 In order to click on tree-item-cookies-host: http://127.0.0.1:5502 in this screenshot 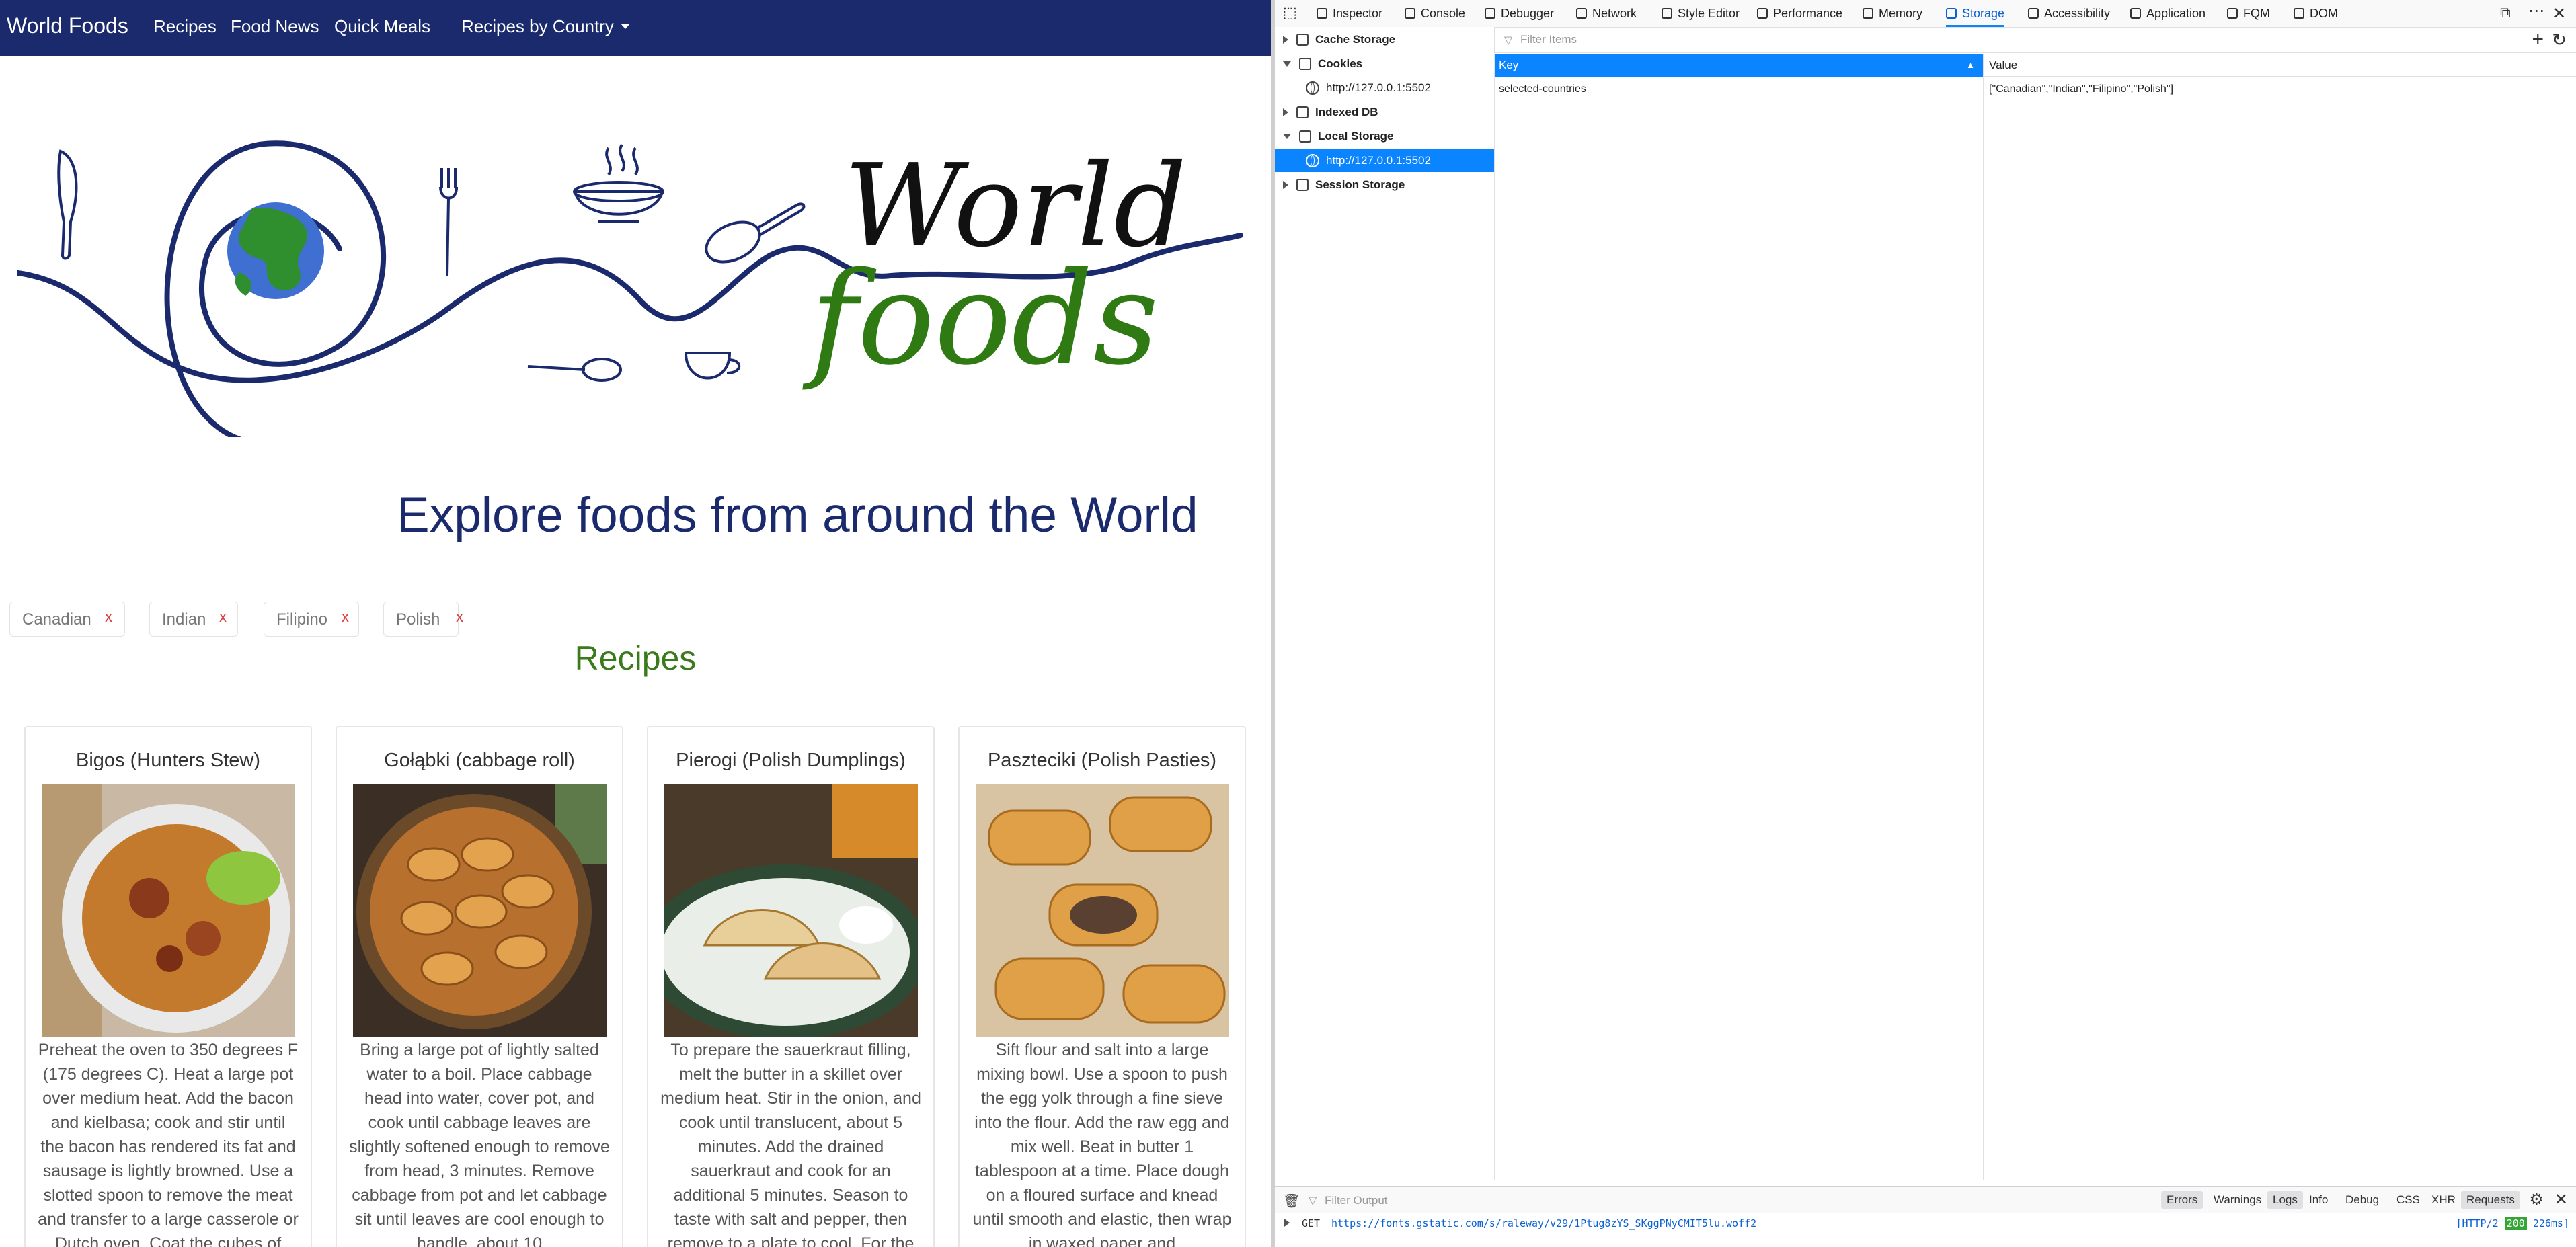, I will do `click(1385, 88)`.